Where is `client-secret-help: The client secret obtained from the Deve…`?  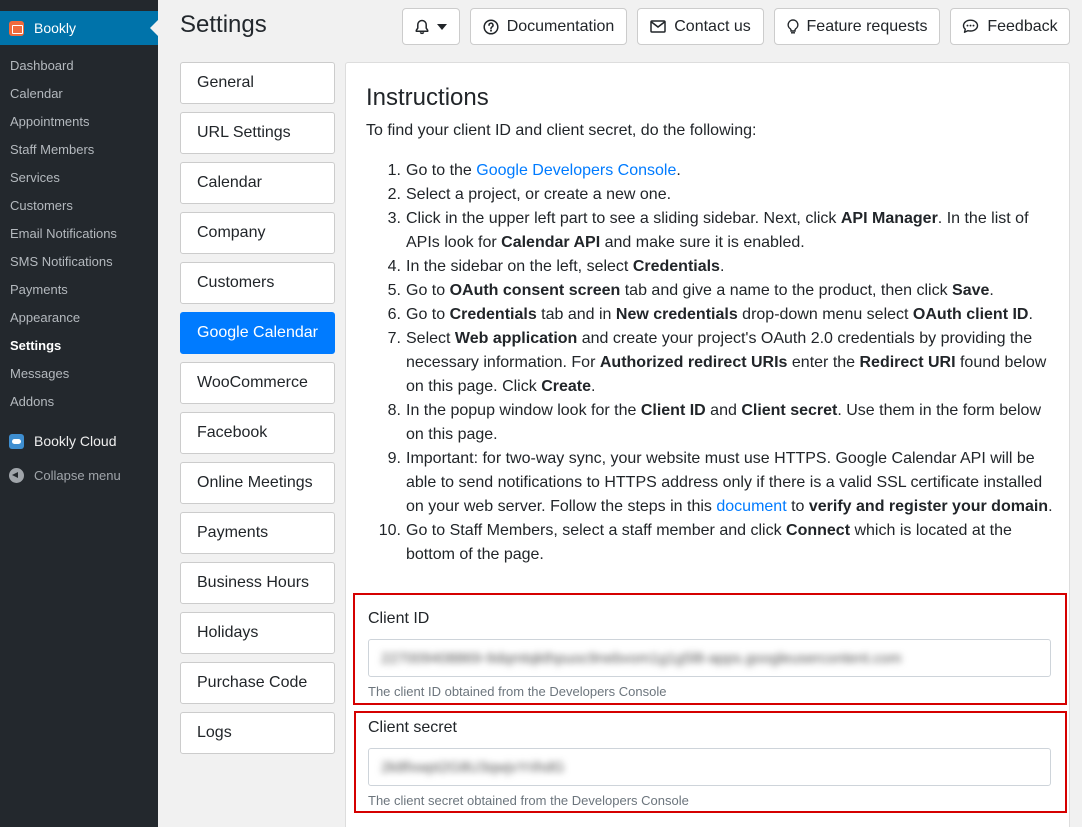
client-secret-help: The client secret obtained from the Deve… is located at coordinates (528, 800).